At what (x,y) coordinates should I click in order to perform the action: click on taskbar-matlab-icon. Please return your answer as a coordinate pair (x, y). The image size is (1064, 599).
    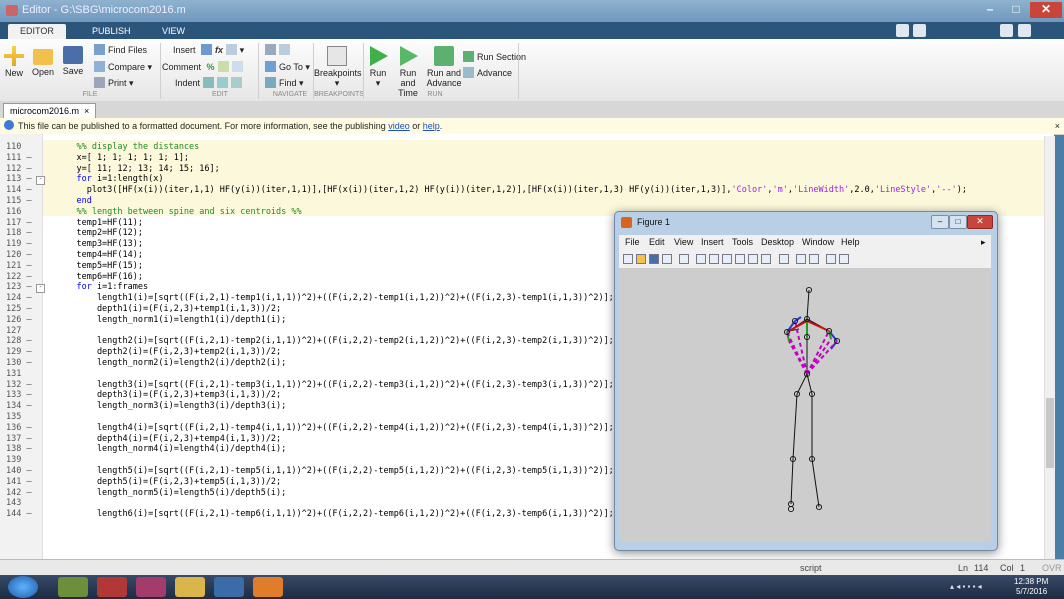
    Looking at the image, I should click on (268, 587).